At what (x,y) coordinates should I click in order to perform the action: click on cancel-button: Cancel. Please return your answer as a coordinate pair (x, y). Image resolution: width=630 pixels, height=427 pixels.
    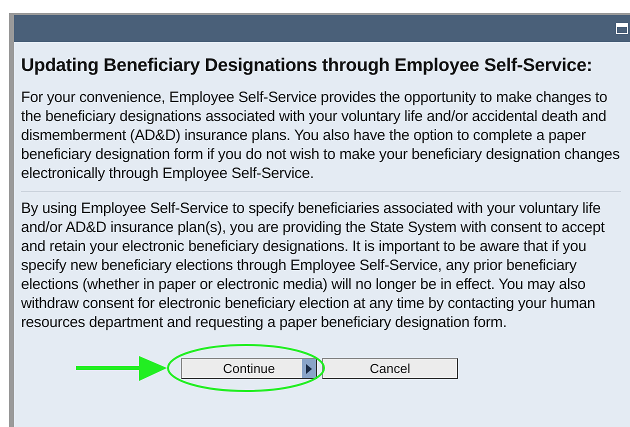
    Looking at the image, I should click on (390, 368).